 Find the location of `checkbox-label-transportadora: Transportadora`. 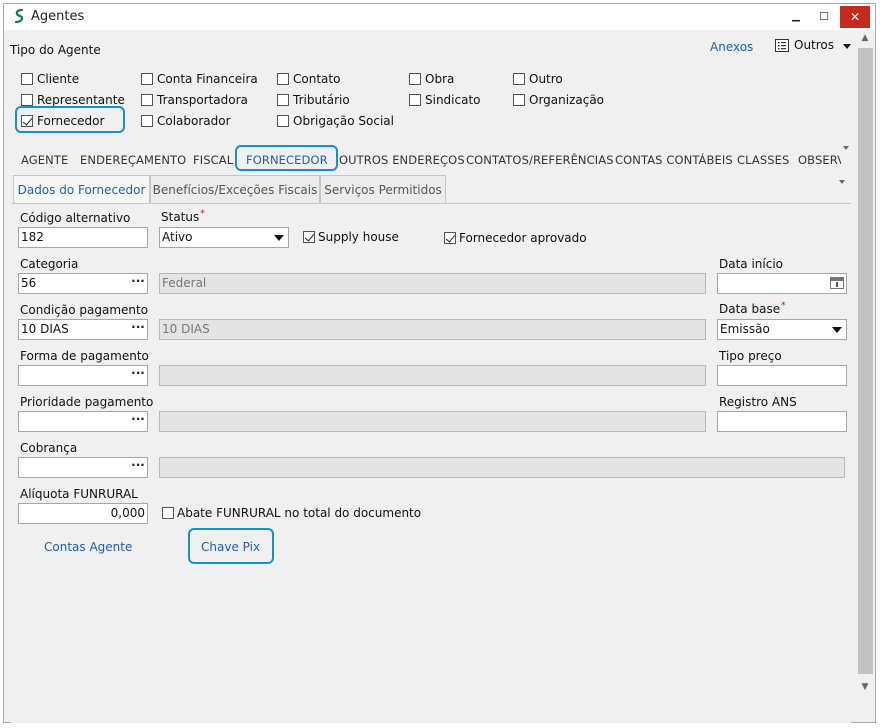

checkbox-label-transportadora: Transportadora is located at coordinates (202, 100).